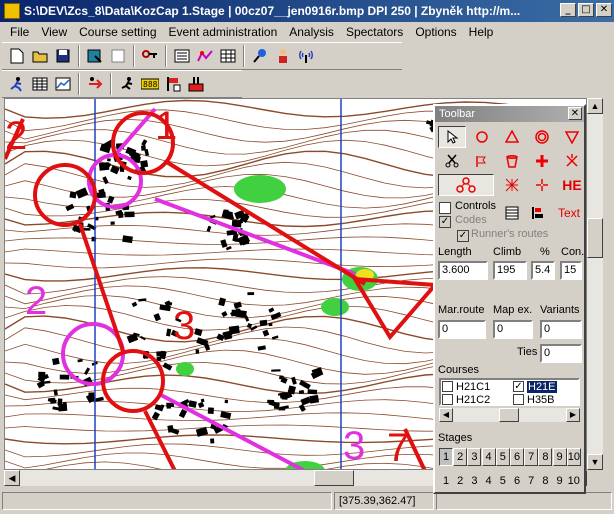 The image size is (614, 514). Describe the element at coordinates (513, 329) in the screenshot. I see `map-exchange-field: 0` at that location.